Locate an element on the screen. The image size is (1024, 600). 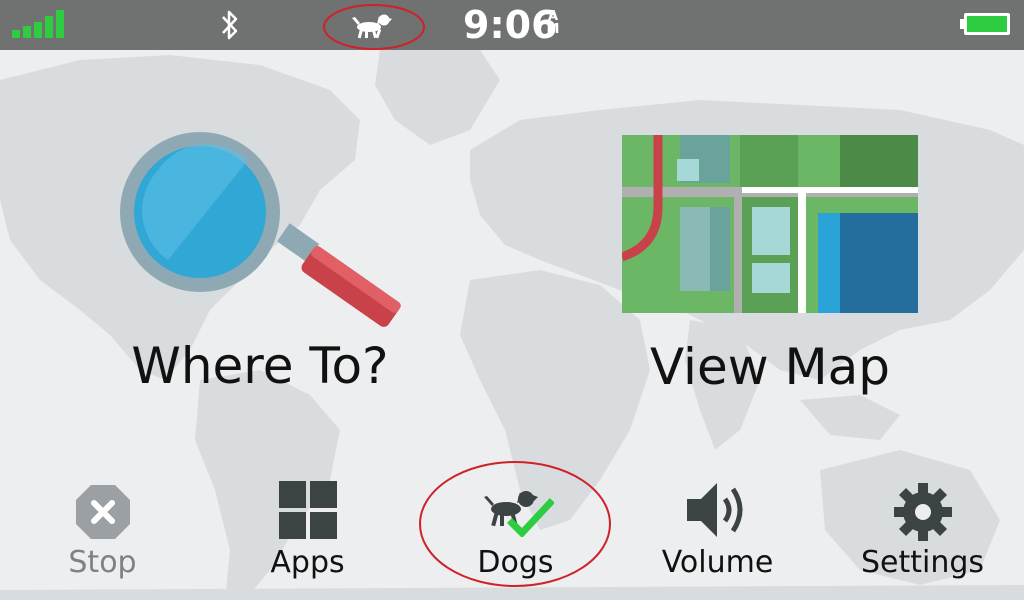
dog-check-icon is located at coordinates (519, 514).